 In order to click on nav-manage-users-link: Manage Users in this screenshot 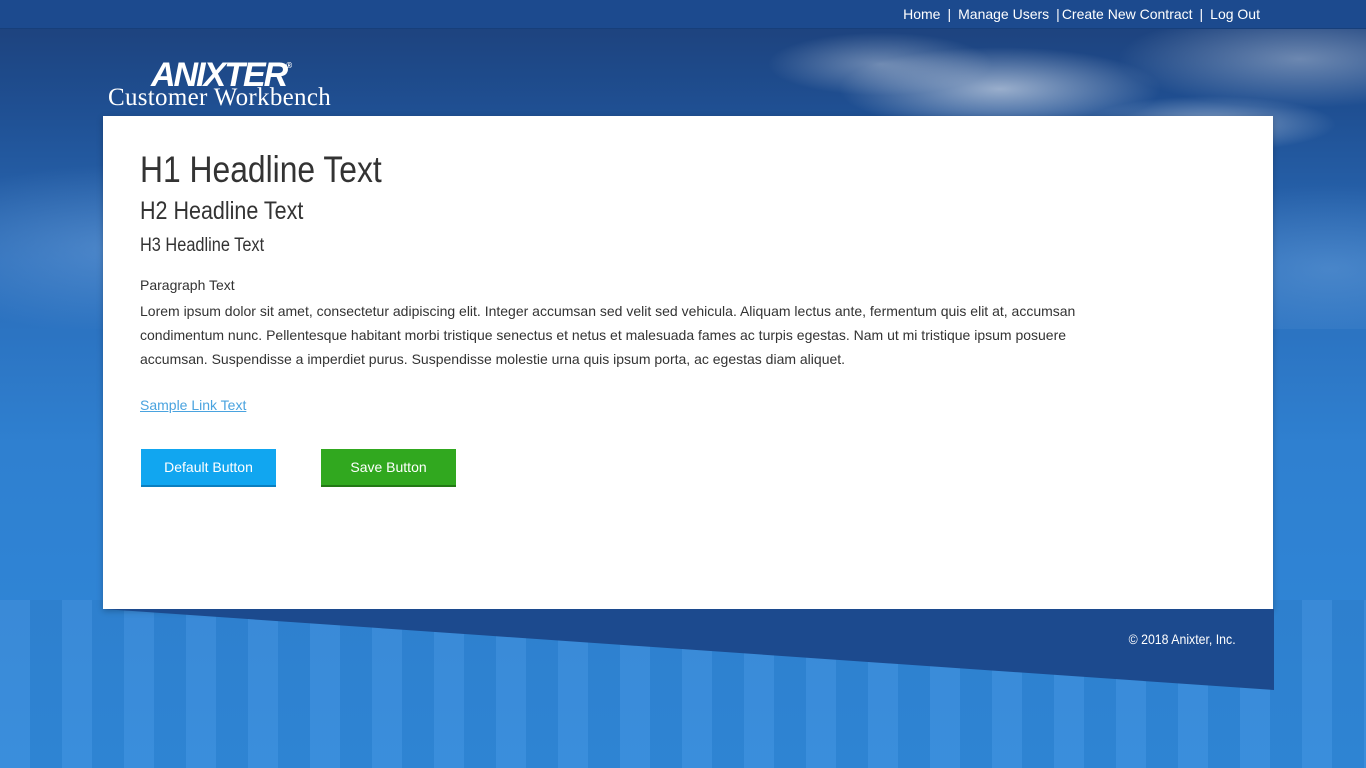, I will do `click(1003, 14)`.